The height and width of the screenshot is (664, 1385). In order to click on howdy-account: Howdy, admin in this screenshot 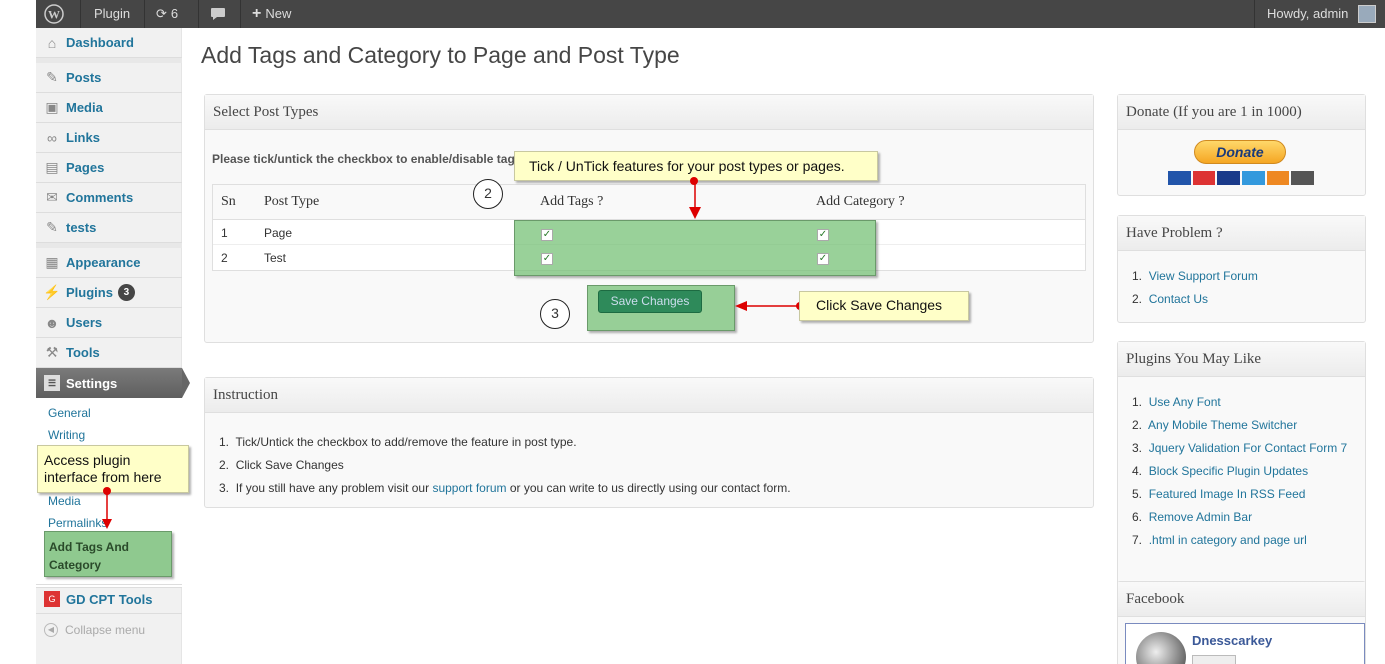, I will do `click(1322, 14)`.